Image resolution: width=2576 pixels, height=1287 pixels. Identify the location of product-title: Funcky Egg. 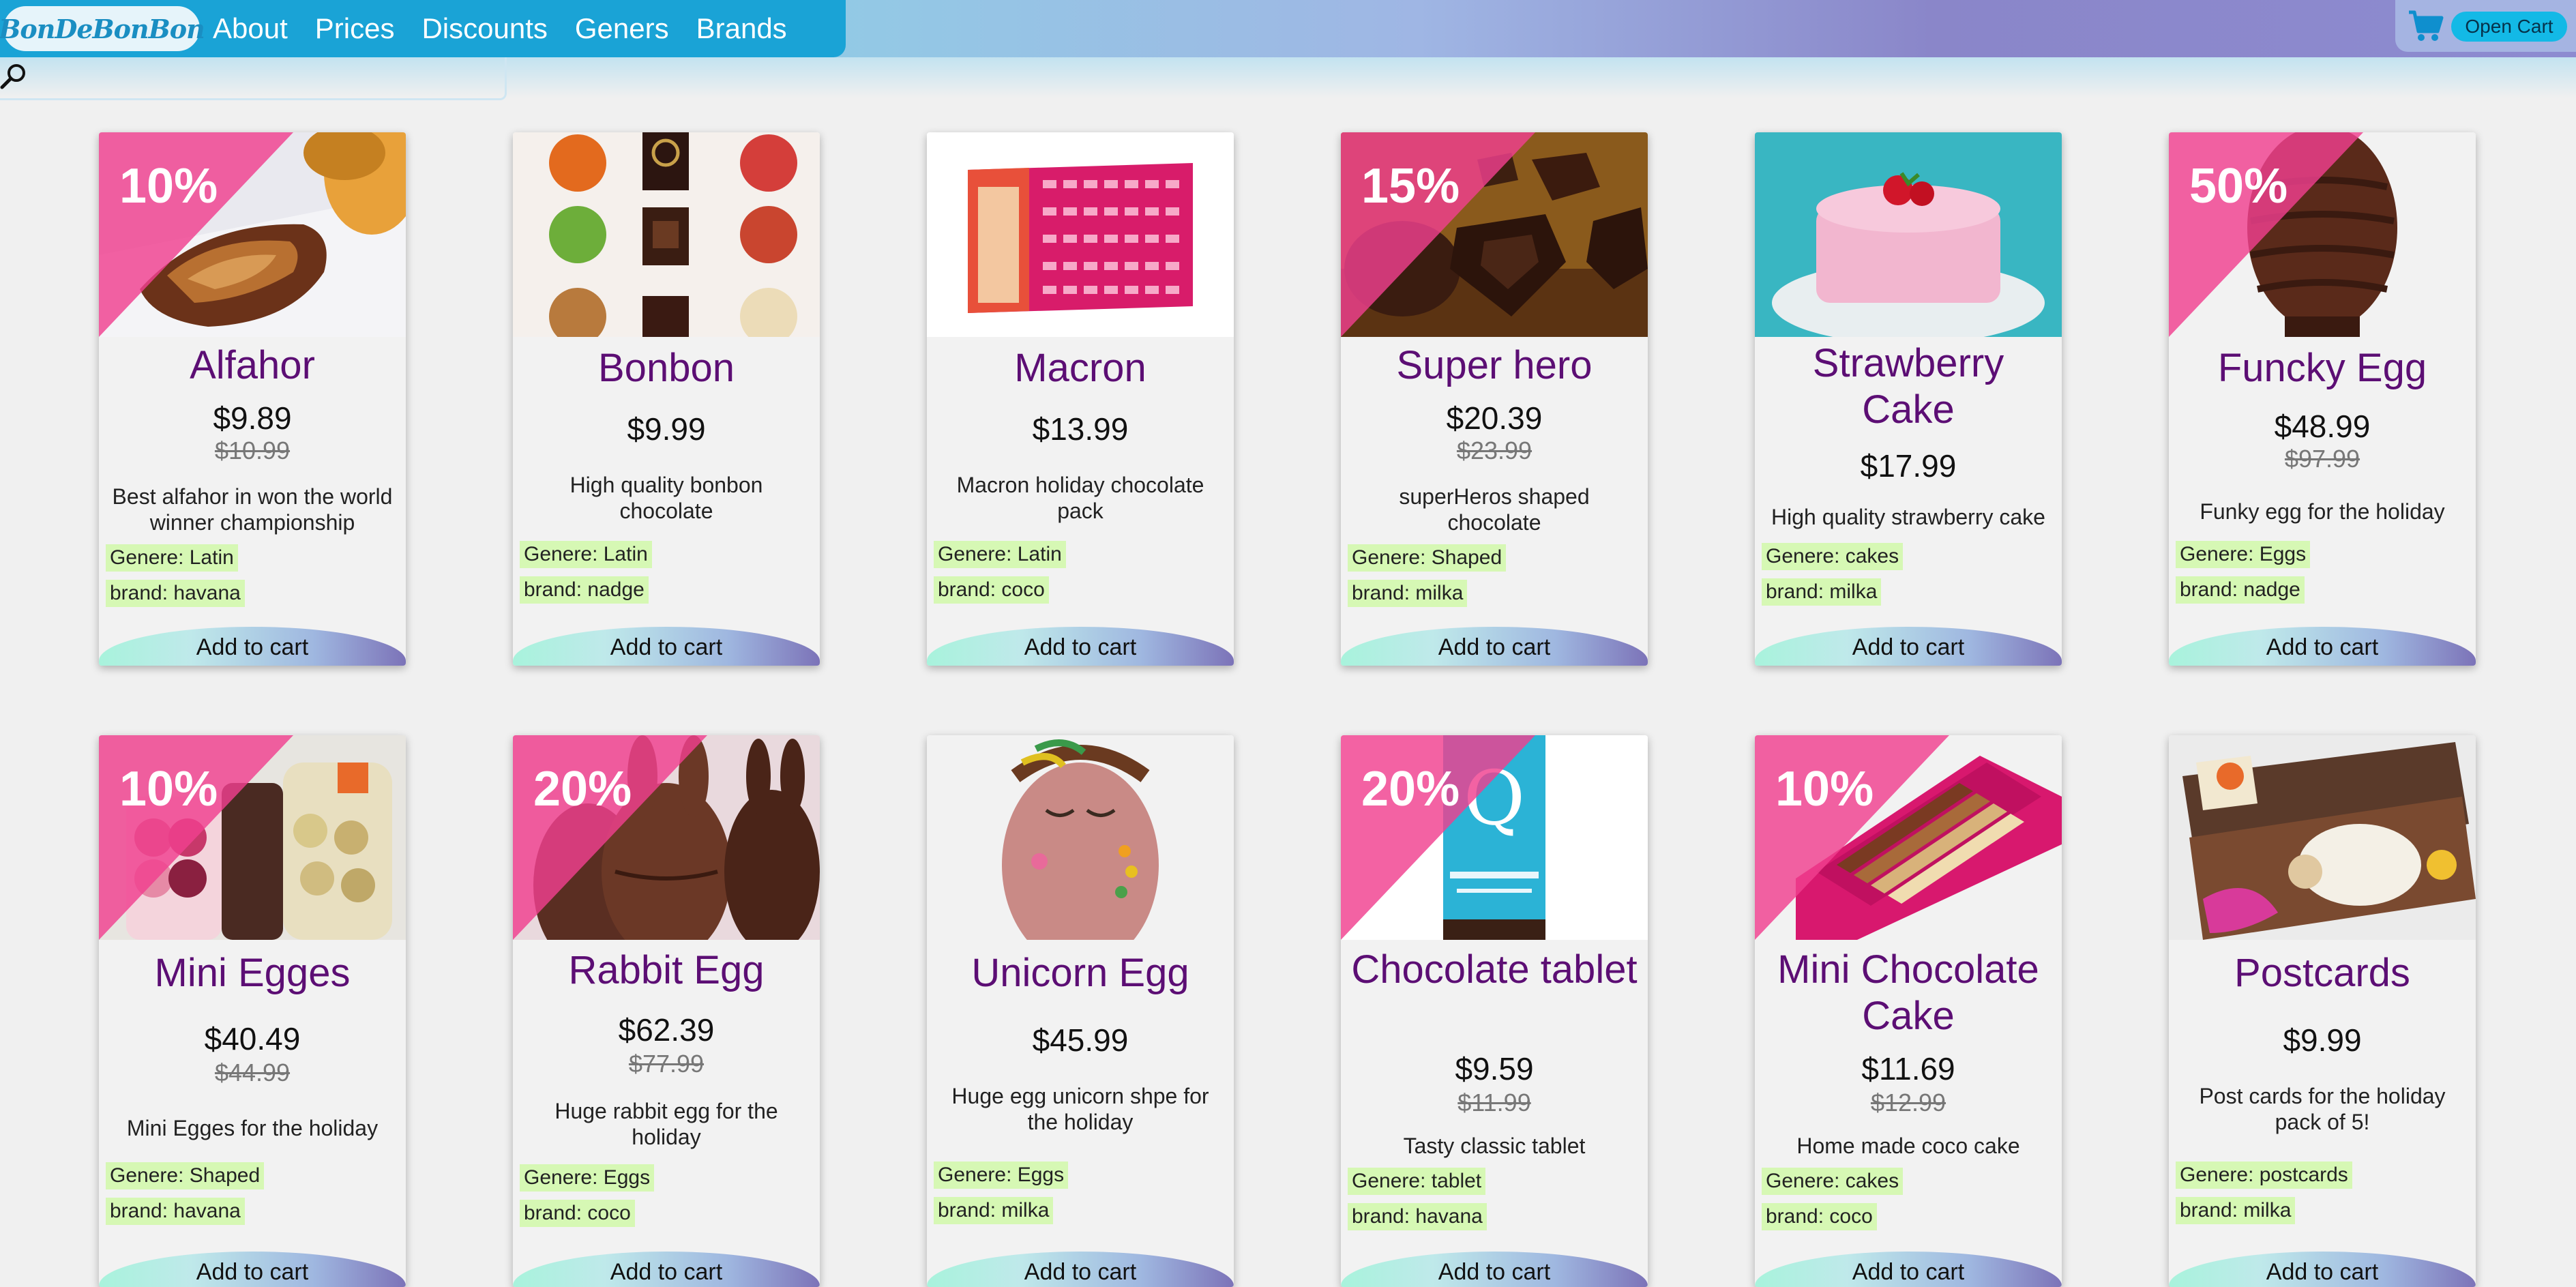
(2322, 368).